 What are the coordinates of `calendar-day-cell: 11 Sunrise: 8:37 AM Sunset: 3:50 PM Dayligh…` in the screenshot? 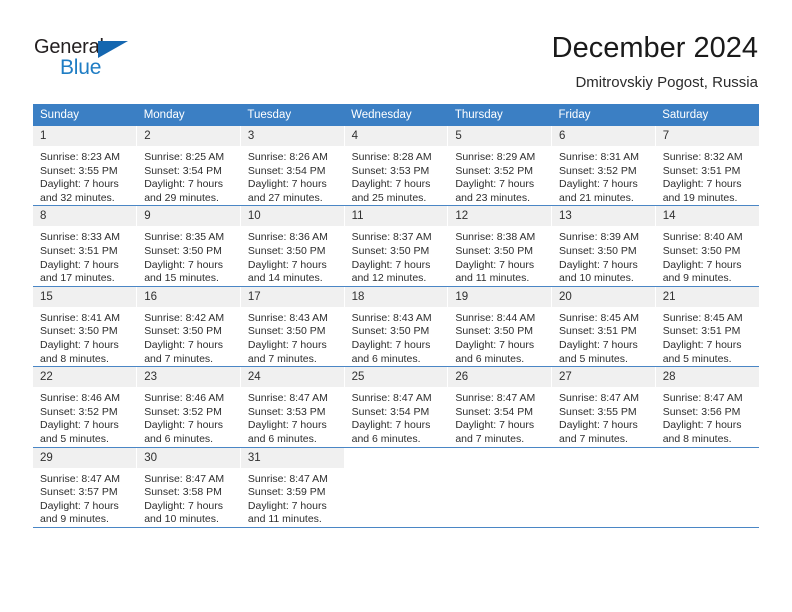 It's located at (396, 246).